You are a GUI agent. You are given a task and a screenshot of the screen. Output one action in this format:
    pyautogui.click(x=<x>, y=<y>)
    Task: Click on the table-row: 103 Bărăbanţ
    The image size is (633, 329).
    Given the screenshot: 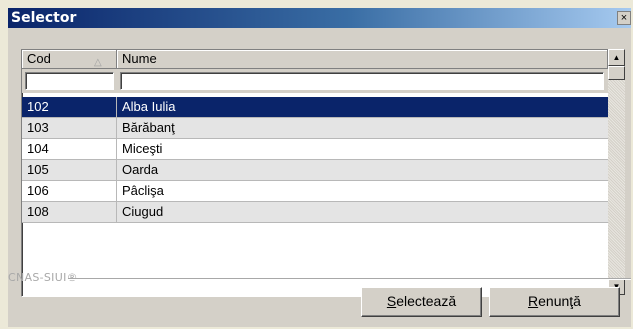 What is the action you would take?
    pyautogui.click(x=315, y=128)
    